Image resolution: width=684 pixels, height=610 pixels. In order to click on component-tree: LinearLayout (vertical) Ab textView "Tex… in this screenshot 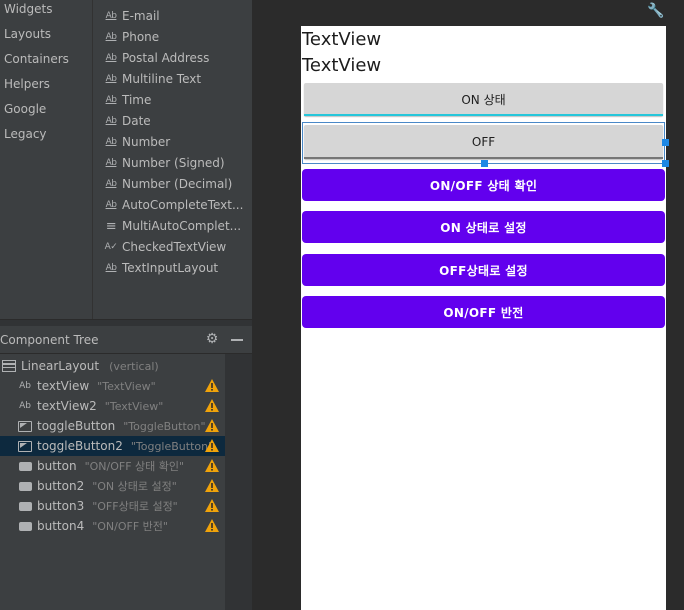, I will do `click(112, 482)`.